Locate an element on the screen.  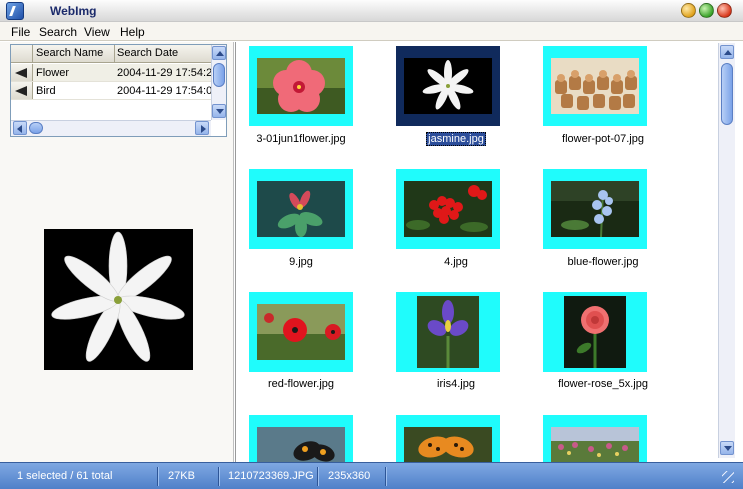
window-title: WebImg is located at coordinates (73, 11).